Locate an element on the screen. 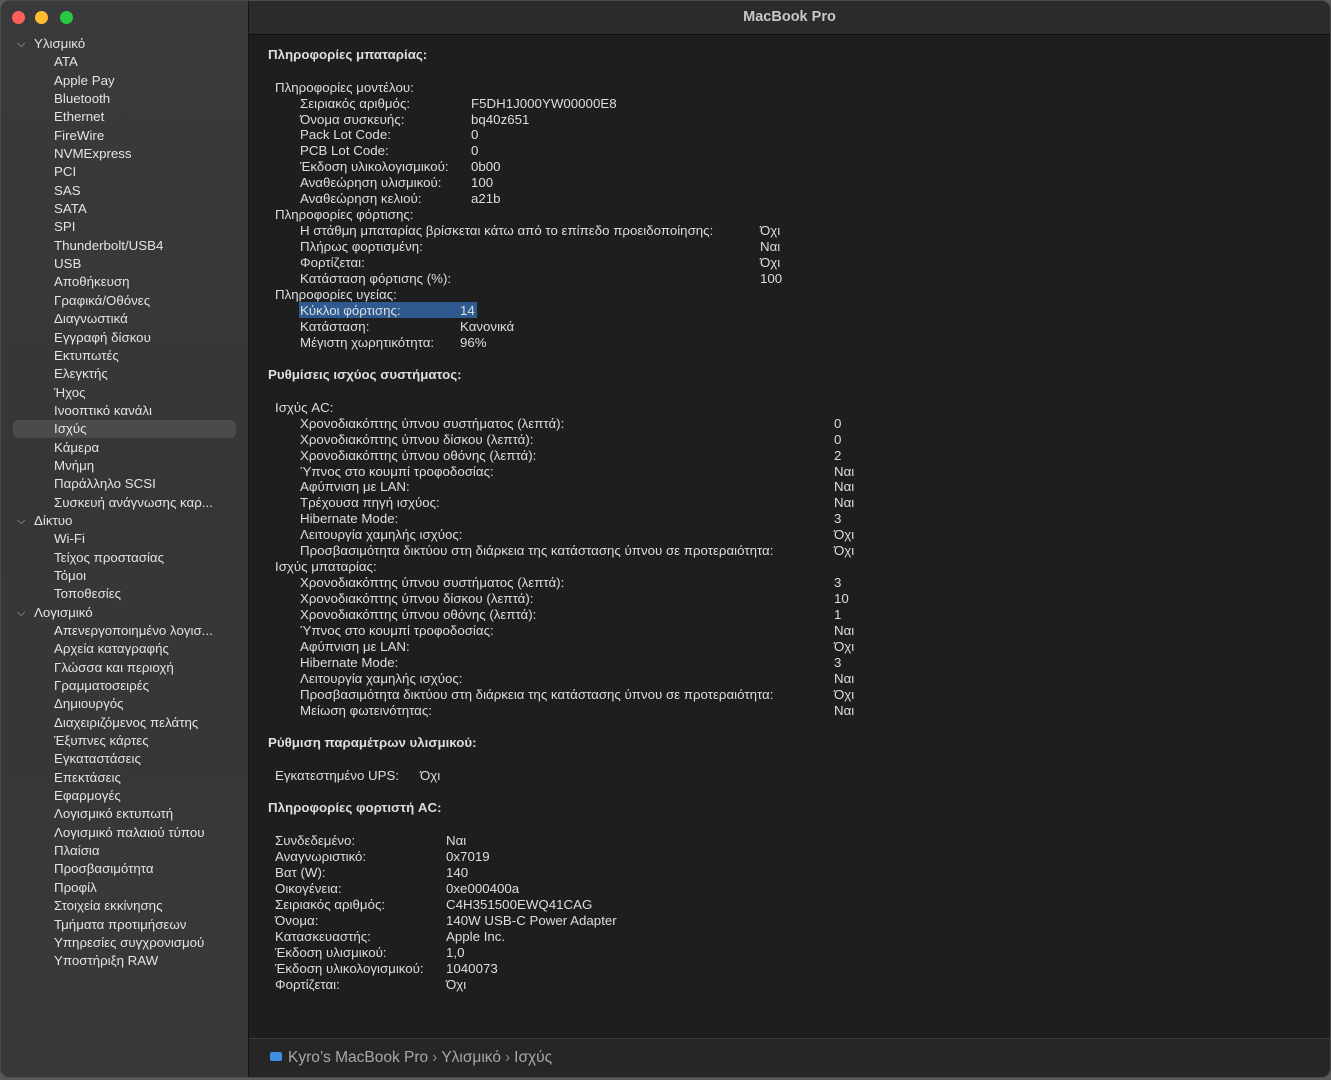  sidebar-item: Αποθήκευση is located at coordinates (124, 282).